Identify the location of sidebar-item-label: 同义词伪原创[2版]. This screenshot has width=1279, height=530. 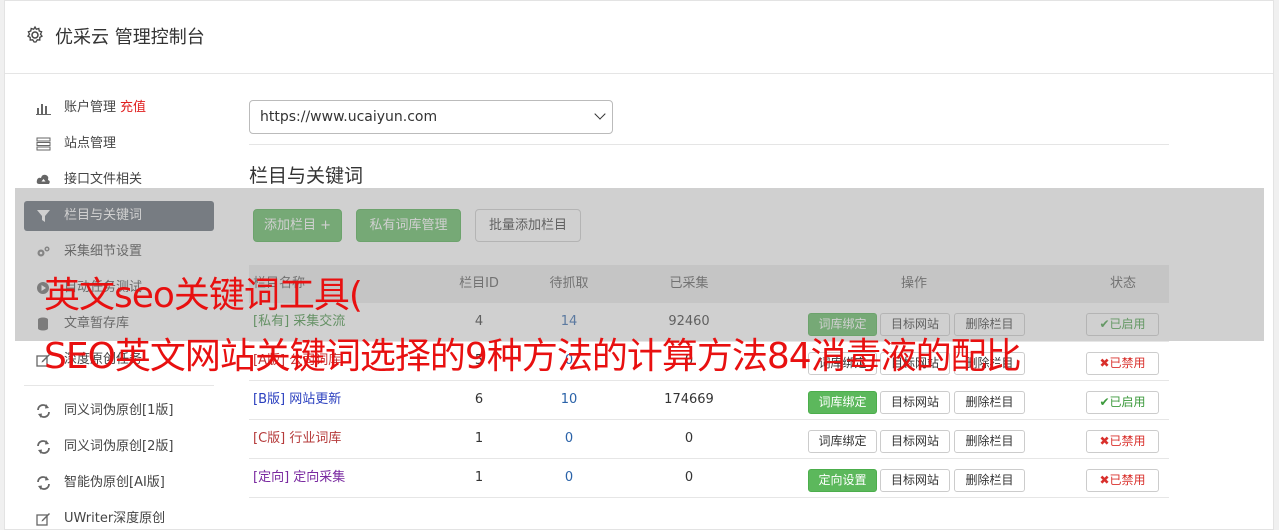
(119, 446).